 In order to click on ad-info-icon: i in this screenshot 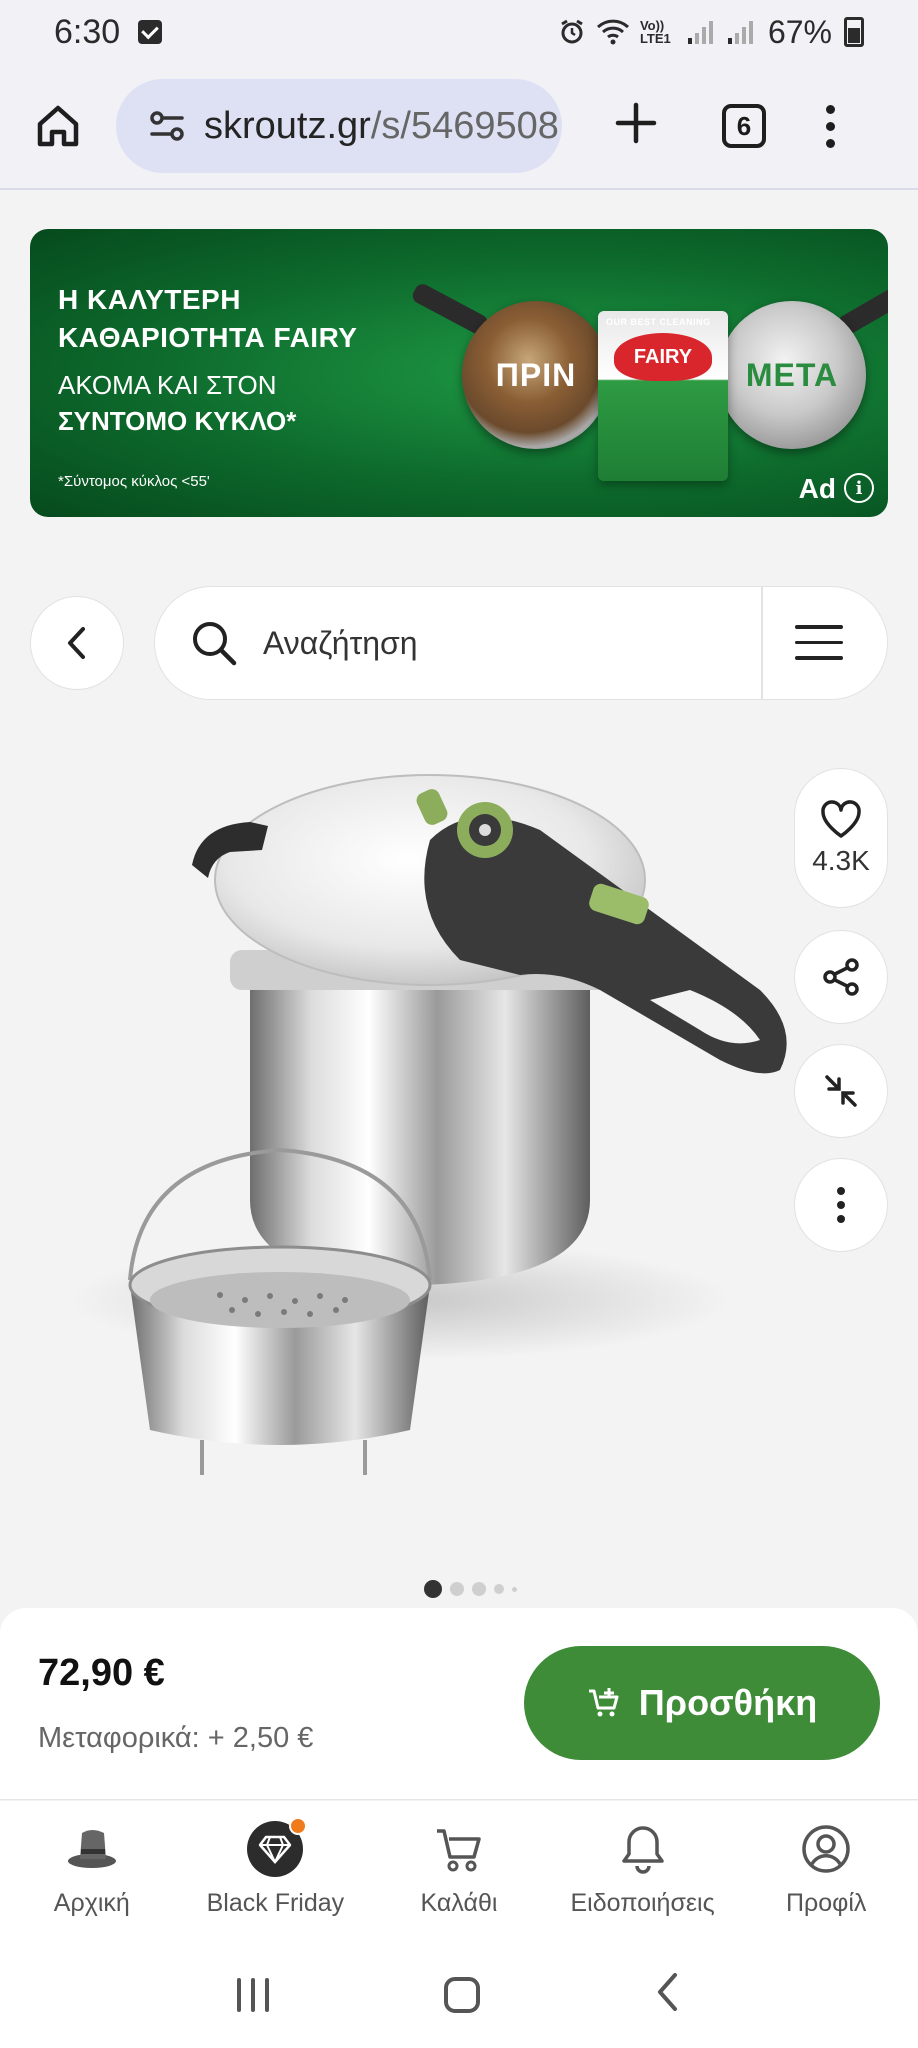, I will do `click(859, 488)`.